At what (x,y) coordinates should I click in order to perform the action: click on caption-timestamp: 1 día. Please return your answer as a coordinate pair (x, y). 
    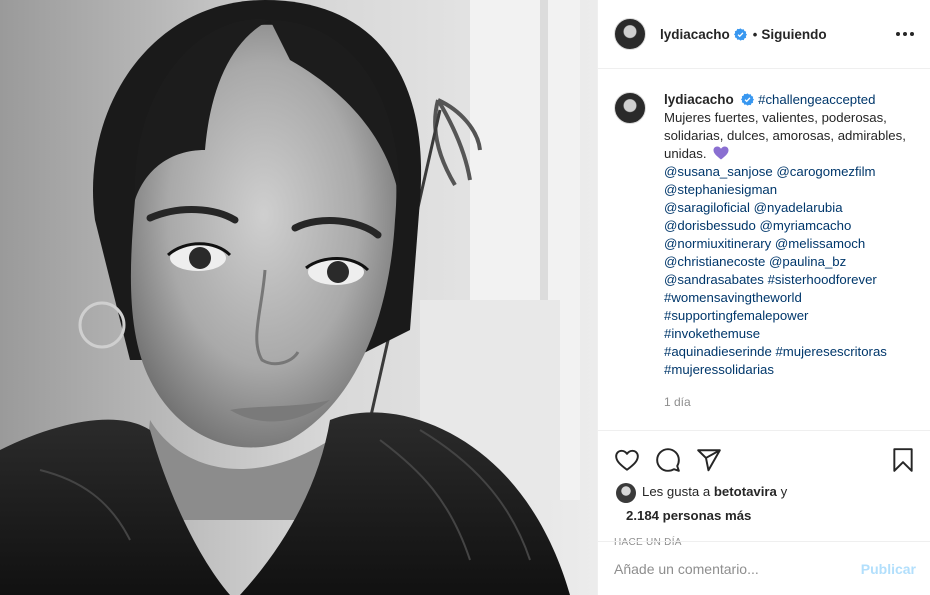
    Looking at the image, I should click on (789, 402).